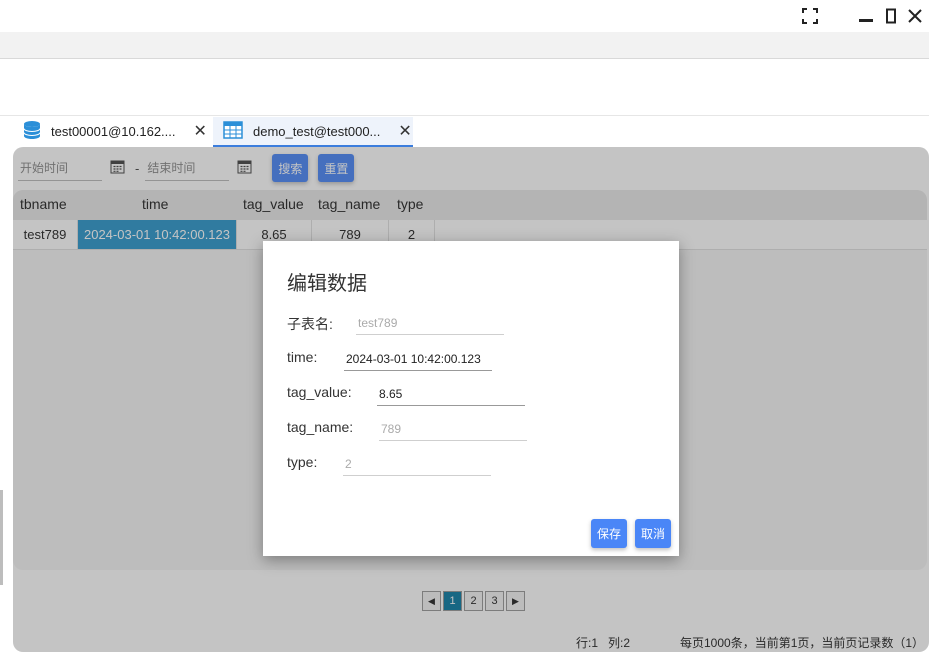  Describe the element at coordinates (464, 45) in the screenshot. I see `toolbar-strip` at that location.